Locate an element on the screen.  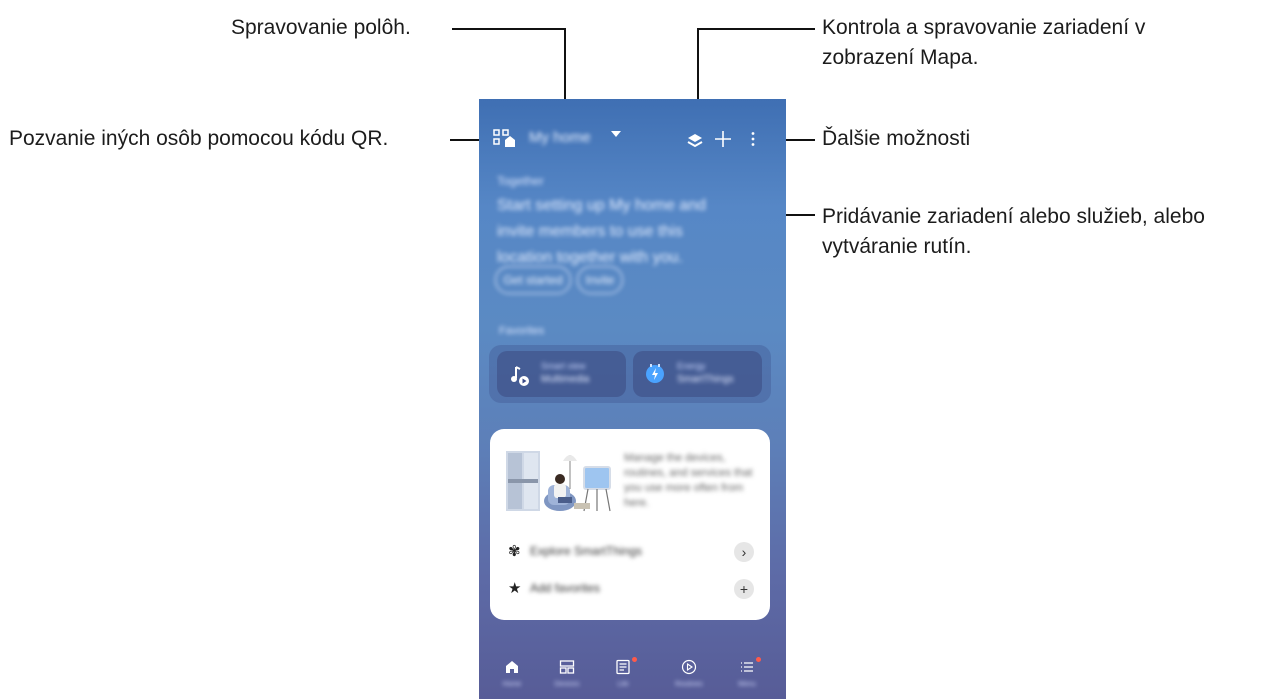
qr-invite-icon is located at coordinates (505, 139).